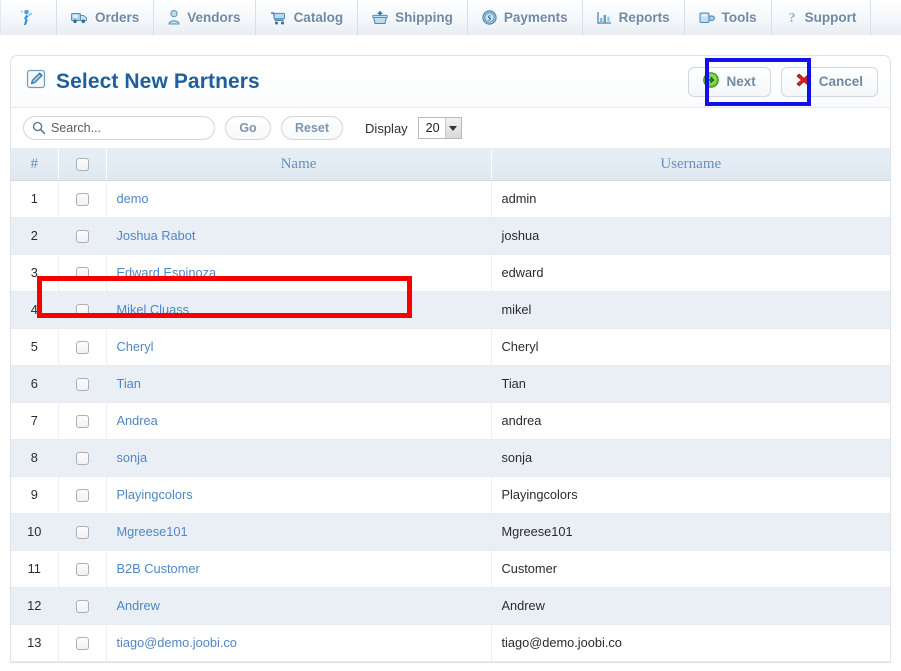 Image resolution: width=901 pixels, height=671 pixels. Describe the element at coordinates (153, 309) in the screenshot. I see `row-name-link: Mikel Cluass` at that location.